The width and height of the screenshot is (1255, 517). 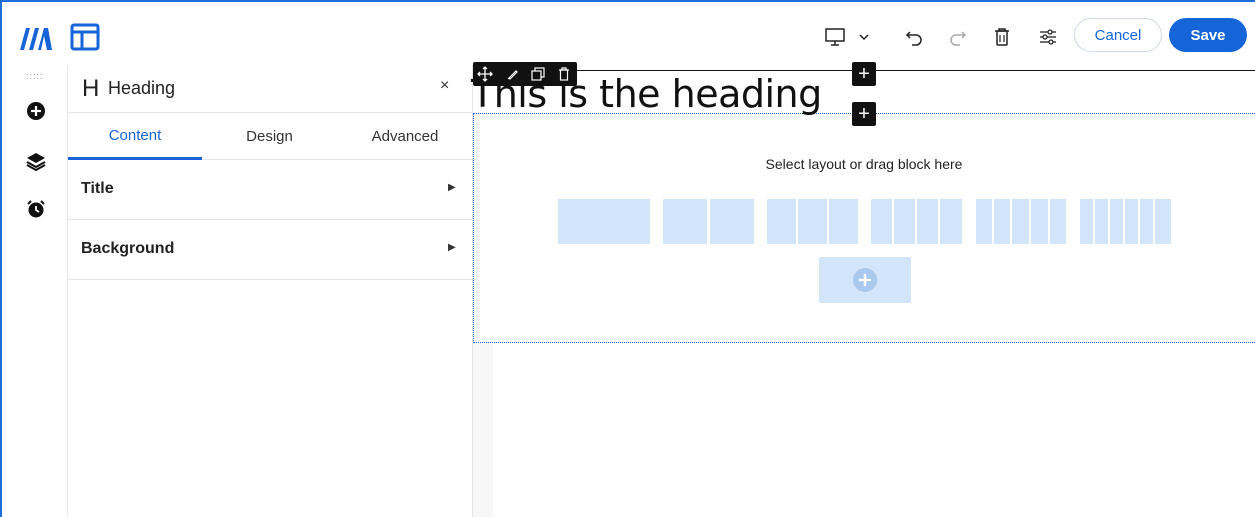 I want to click on tab-design: Design, so click(x=269, y=136).